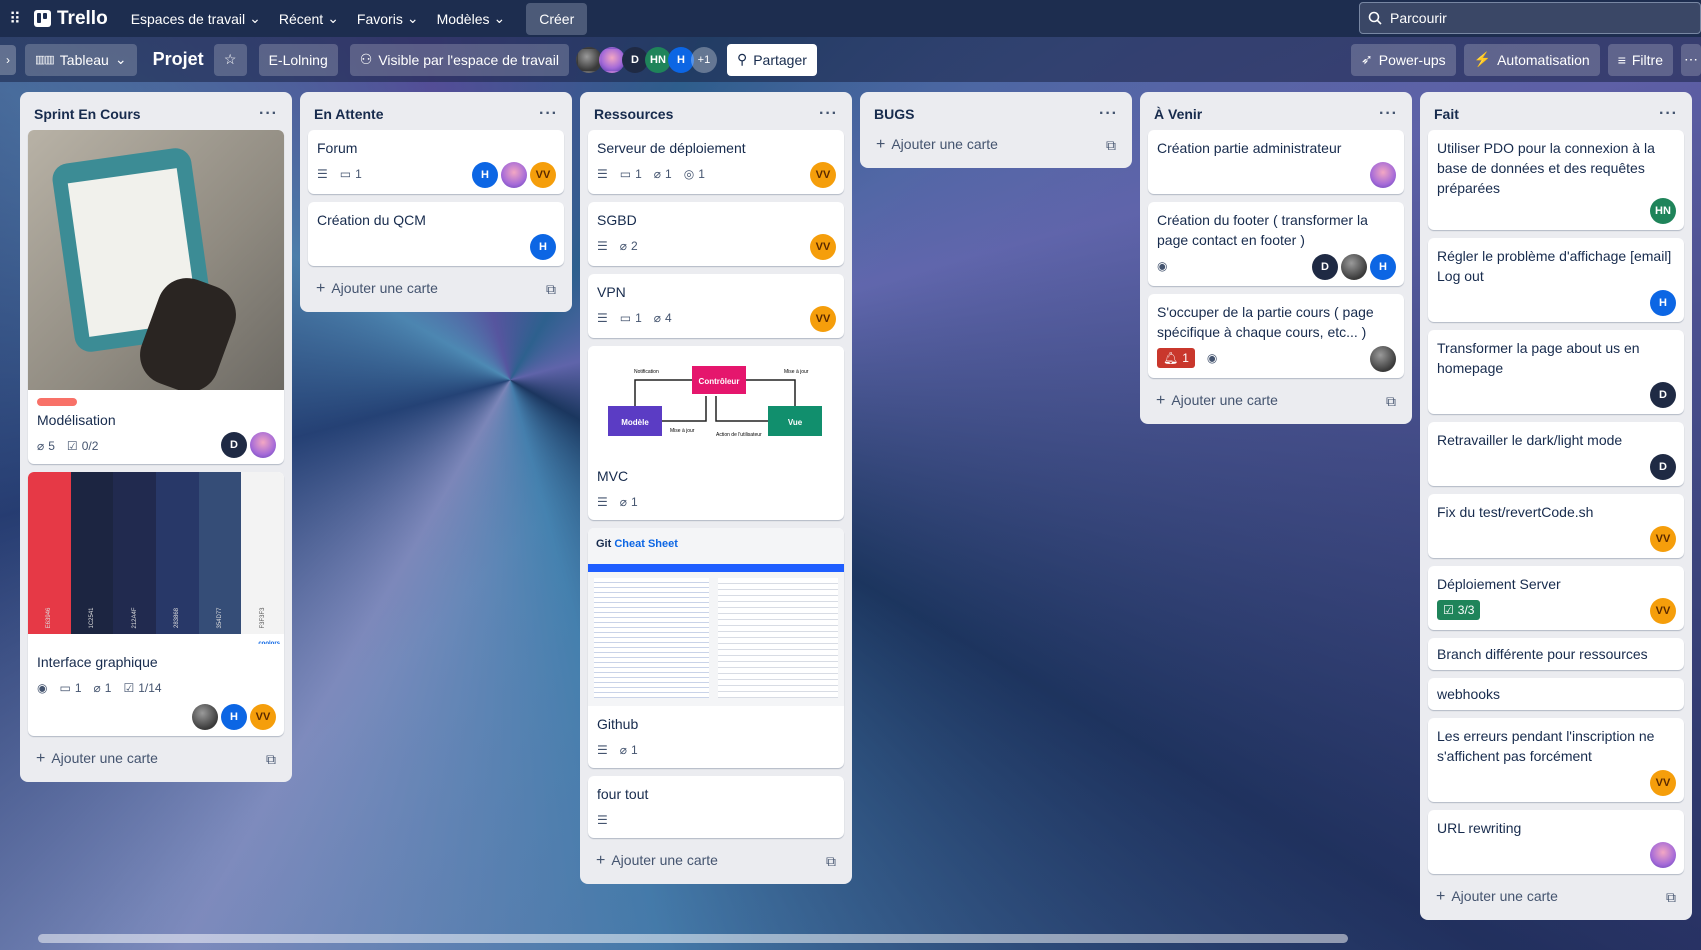 This screenshot has height=950, width=1701. I want to click on avatar: HN, so click(1663, 211).